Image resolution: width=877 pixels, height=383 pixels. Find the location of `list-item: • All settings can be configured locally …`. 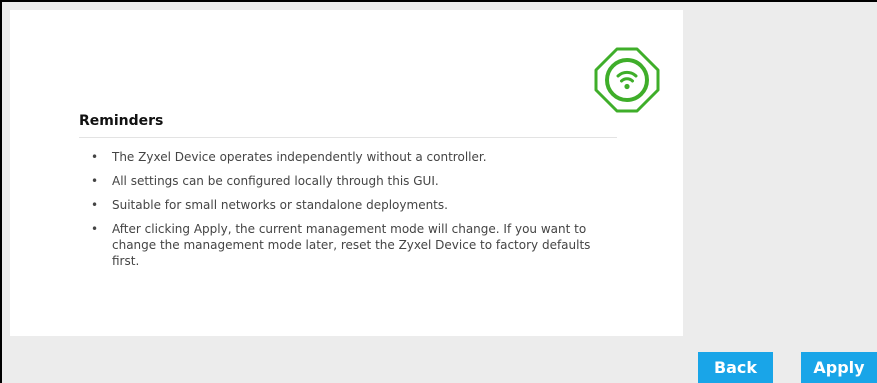

list-item: • All settings can be configured locally … is located at coordinates (353, 181).